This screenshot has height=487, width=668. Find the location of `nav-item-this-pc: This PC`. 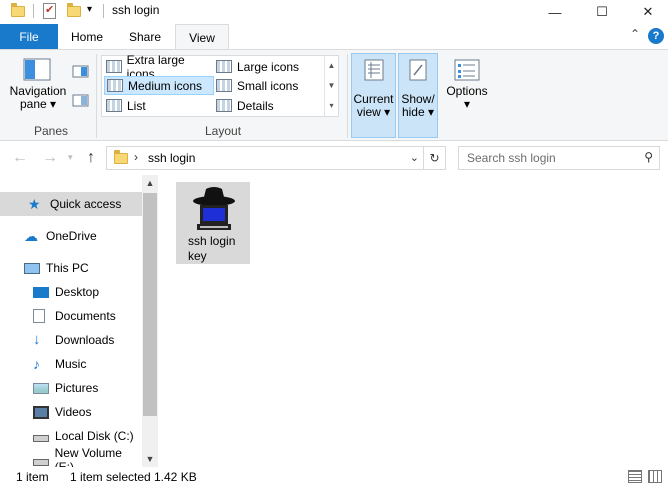

nav-item-this-pc: This PC is located at coordinates (71, 268).